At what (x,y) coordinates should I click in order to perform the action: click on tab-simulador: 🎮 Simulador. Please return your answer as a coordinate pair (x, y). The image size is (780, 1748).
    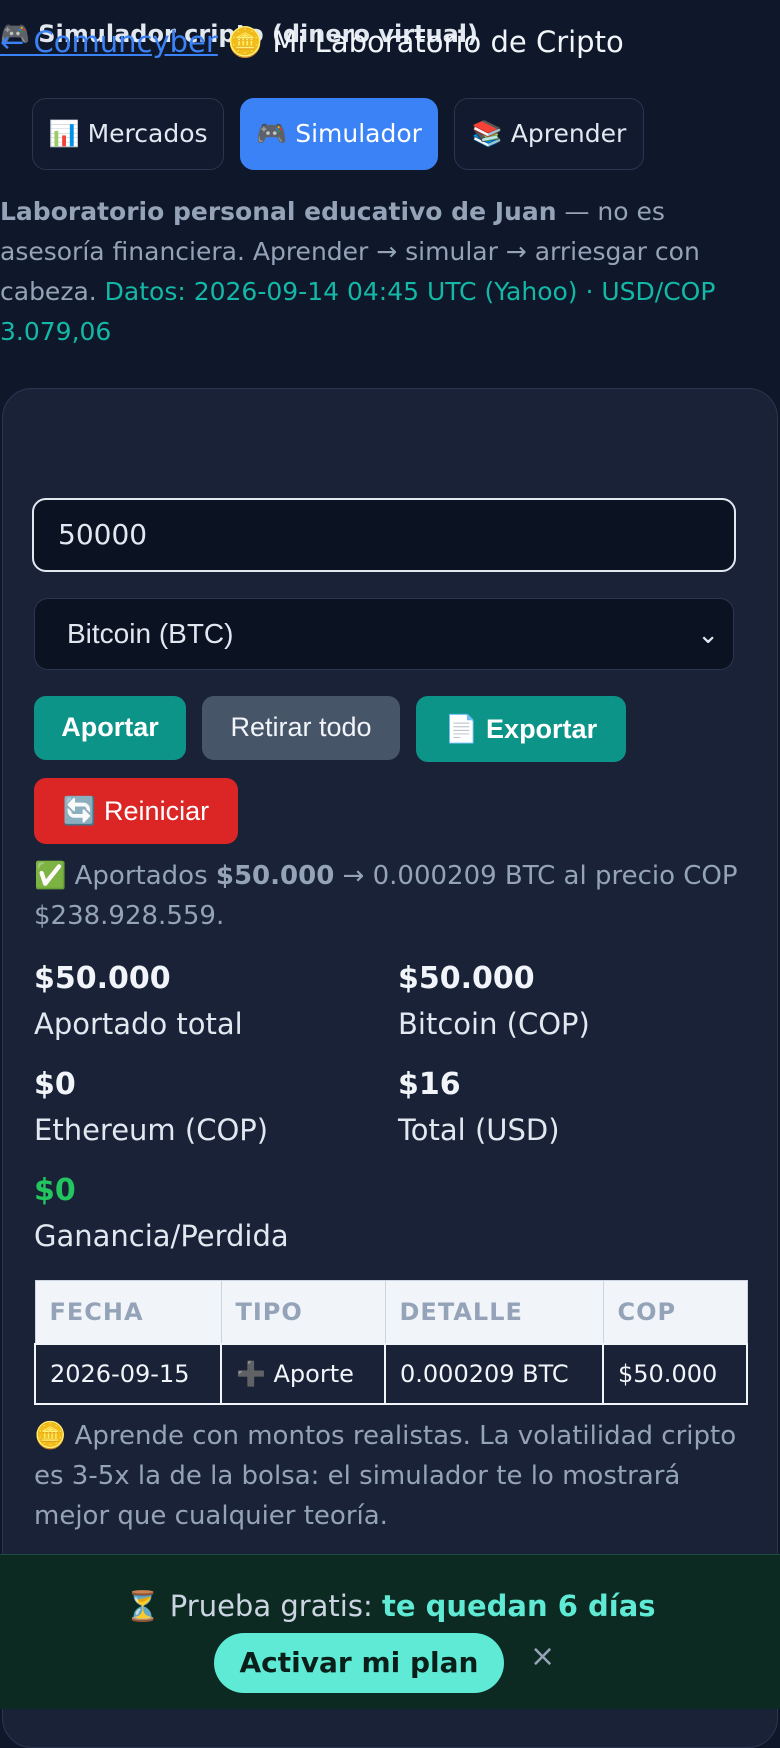
    Looking at the image, I should click on (339, 133).